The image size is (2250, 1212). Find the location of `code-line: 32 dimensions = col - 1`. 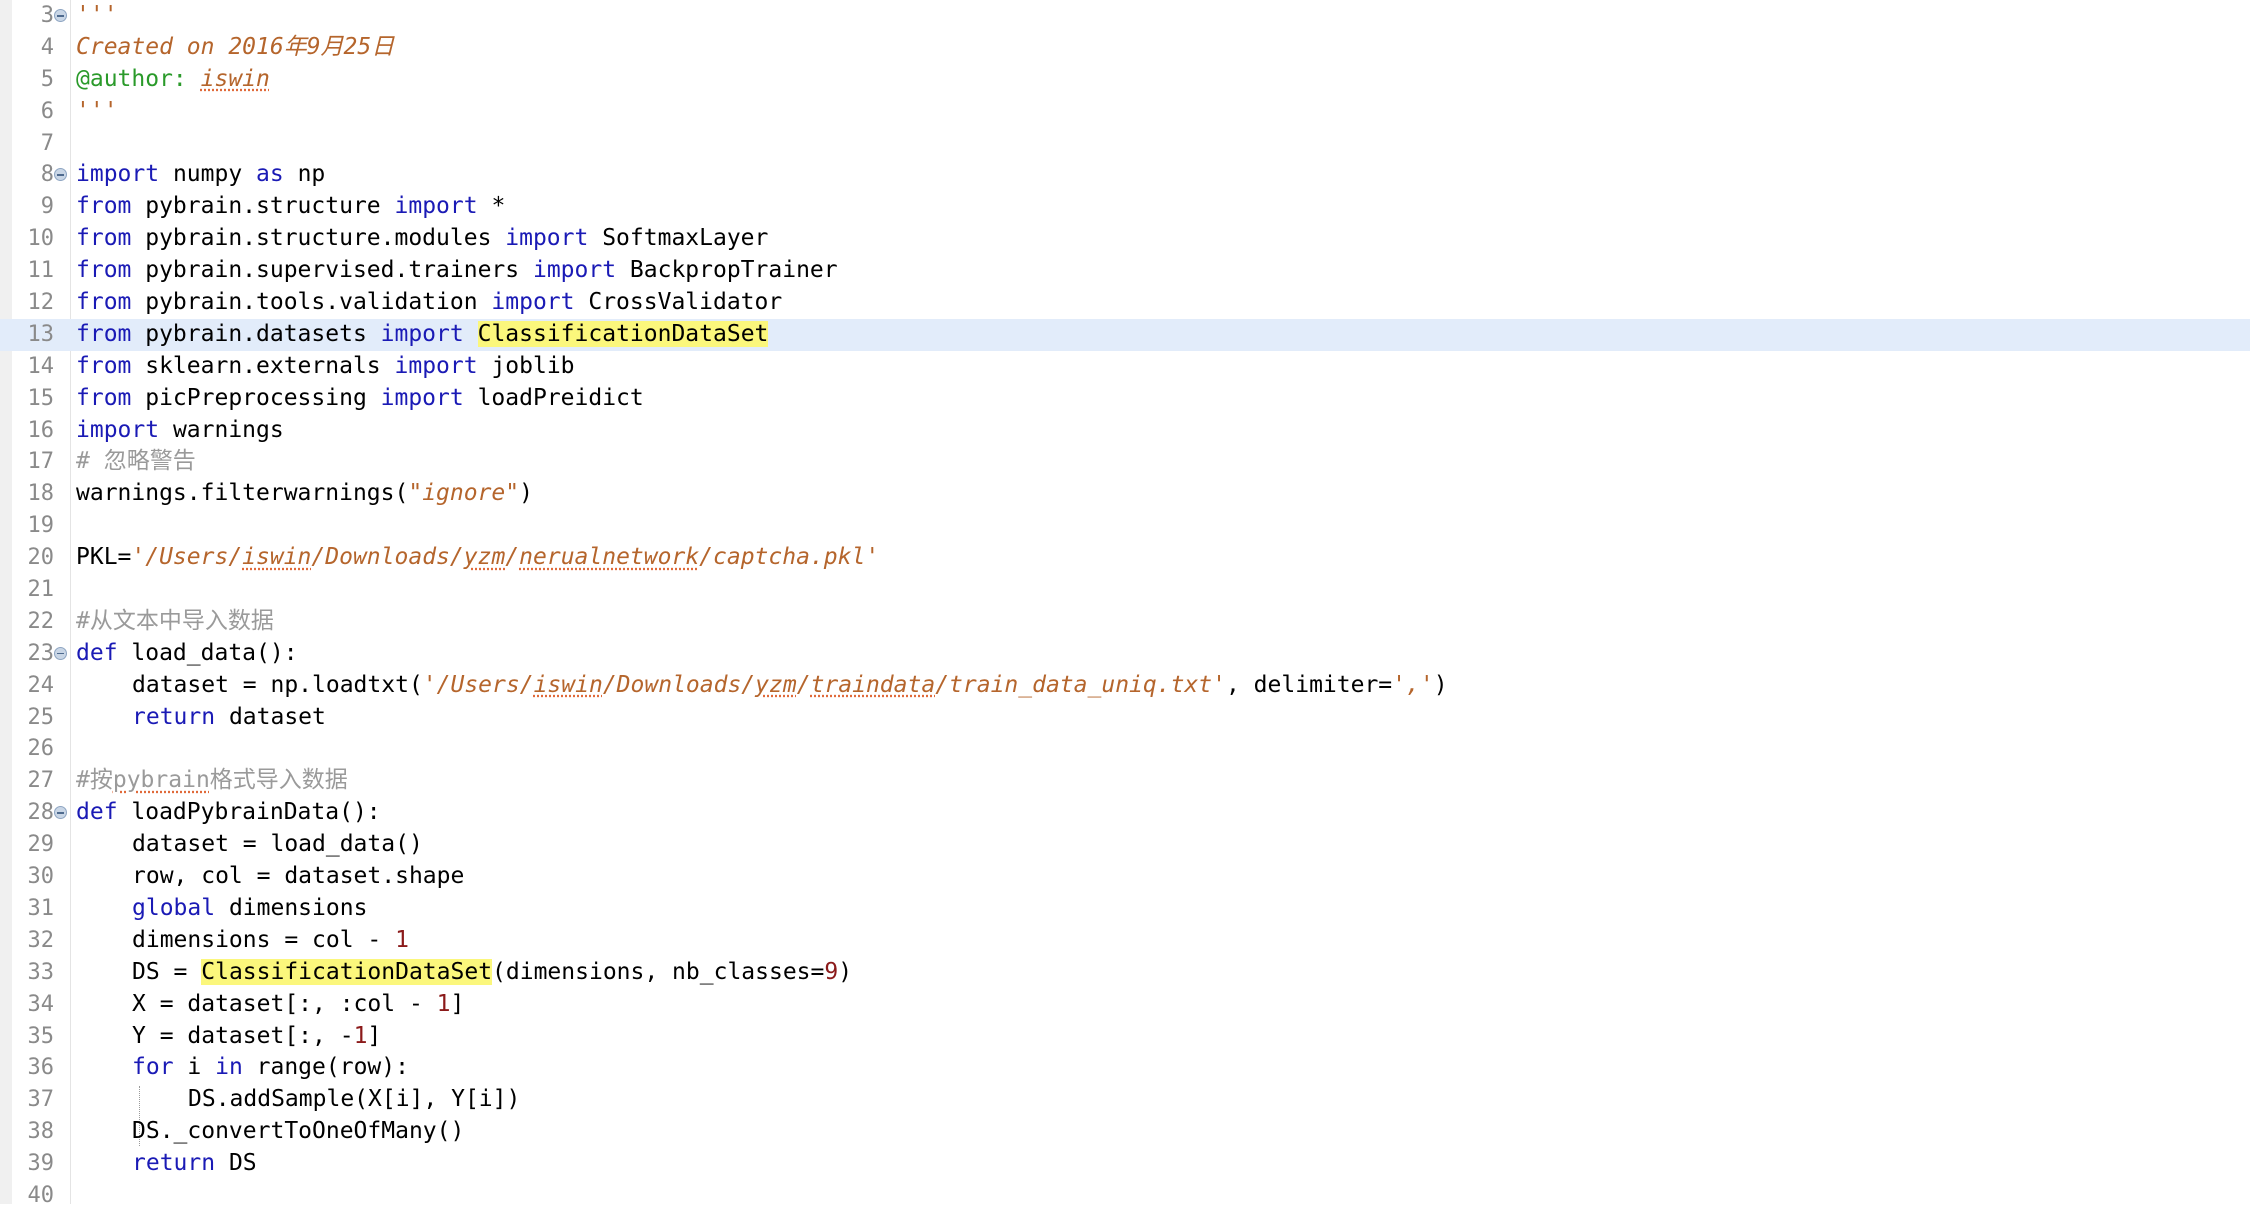

code-line: 32 dimensions = col - 1 is located at coordinates (1125, 941).